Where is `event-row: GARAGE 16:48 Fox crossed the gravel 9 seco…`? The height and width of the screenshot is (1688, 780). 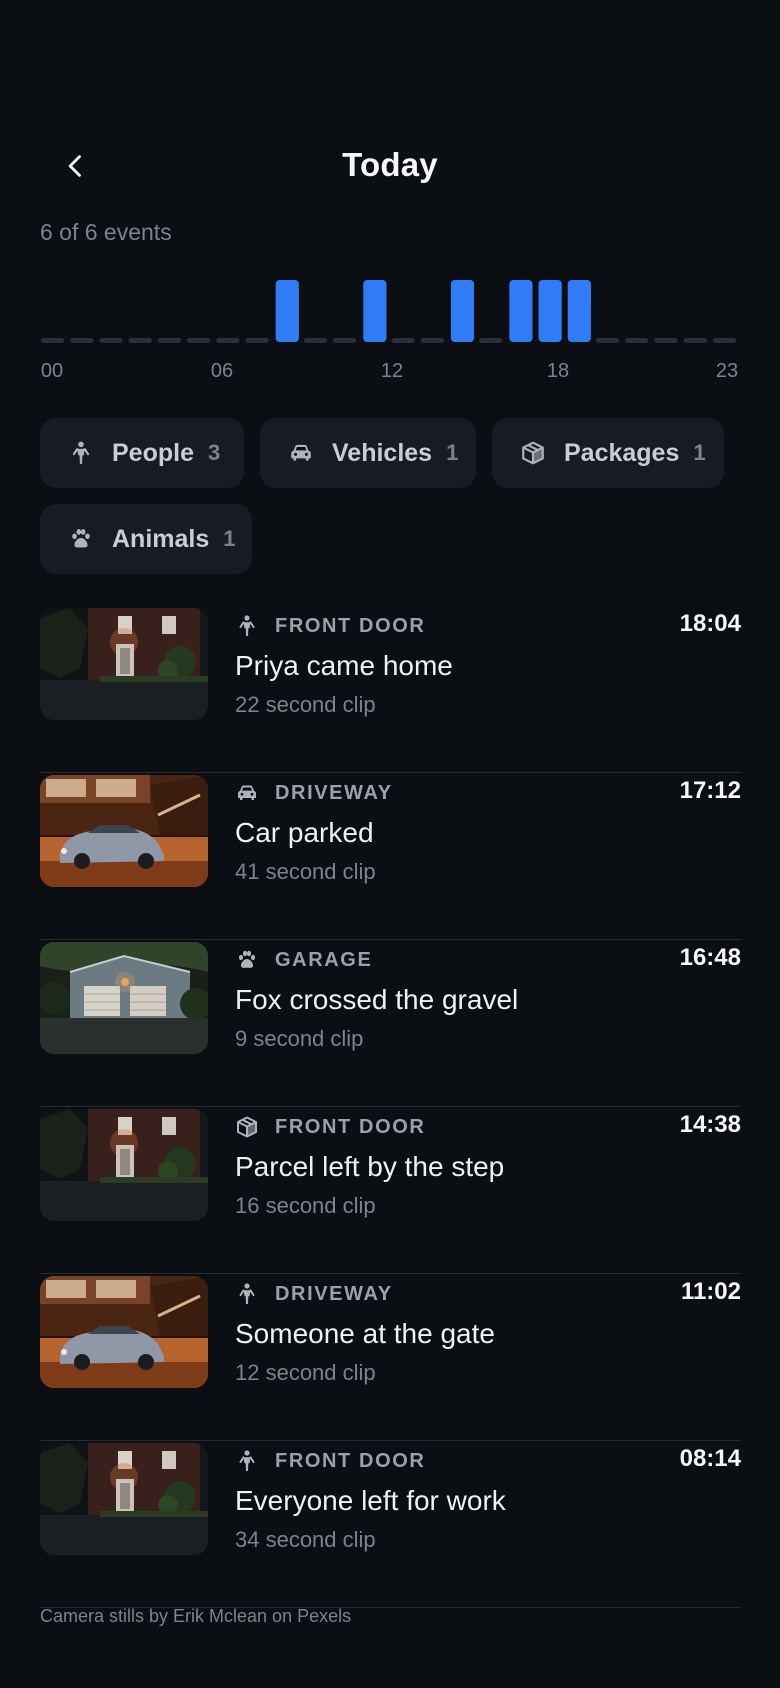 event-row: GARAGE 16:48 Fox crossed the gravel 9 seco… is located at coordinates (390, 1023).